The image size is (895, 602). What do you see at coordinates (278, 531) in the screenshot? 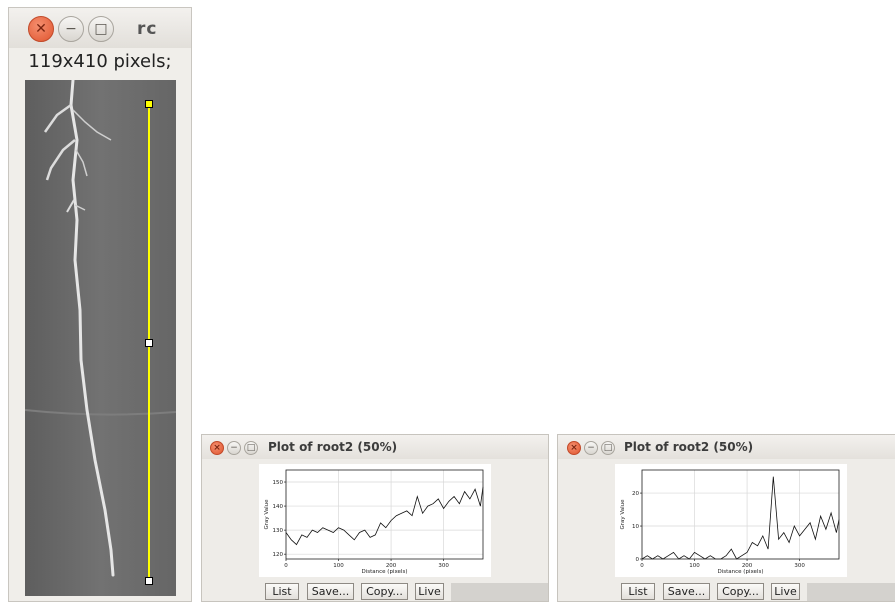
I see `y-tick-label: 130` at bounding box center [278, 531].